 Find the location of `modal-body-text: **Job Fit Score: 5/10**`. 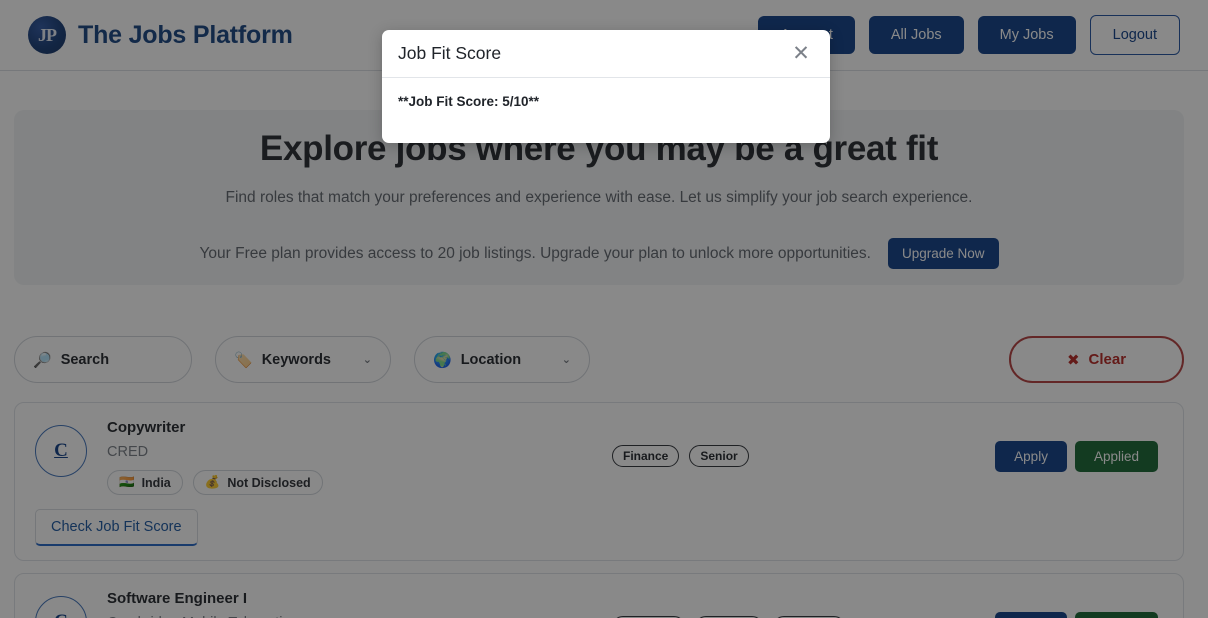

modal-body-text: **Job Fit Score: 5/10** is located at coordinates (469, 101).